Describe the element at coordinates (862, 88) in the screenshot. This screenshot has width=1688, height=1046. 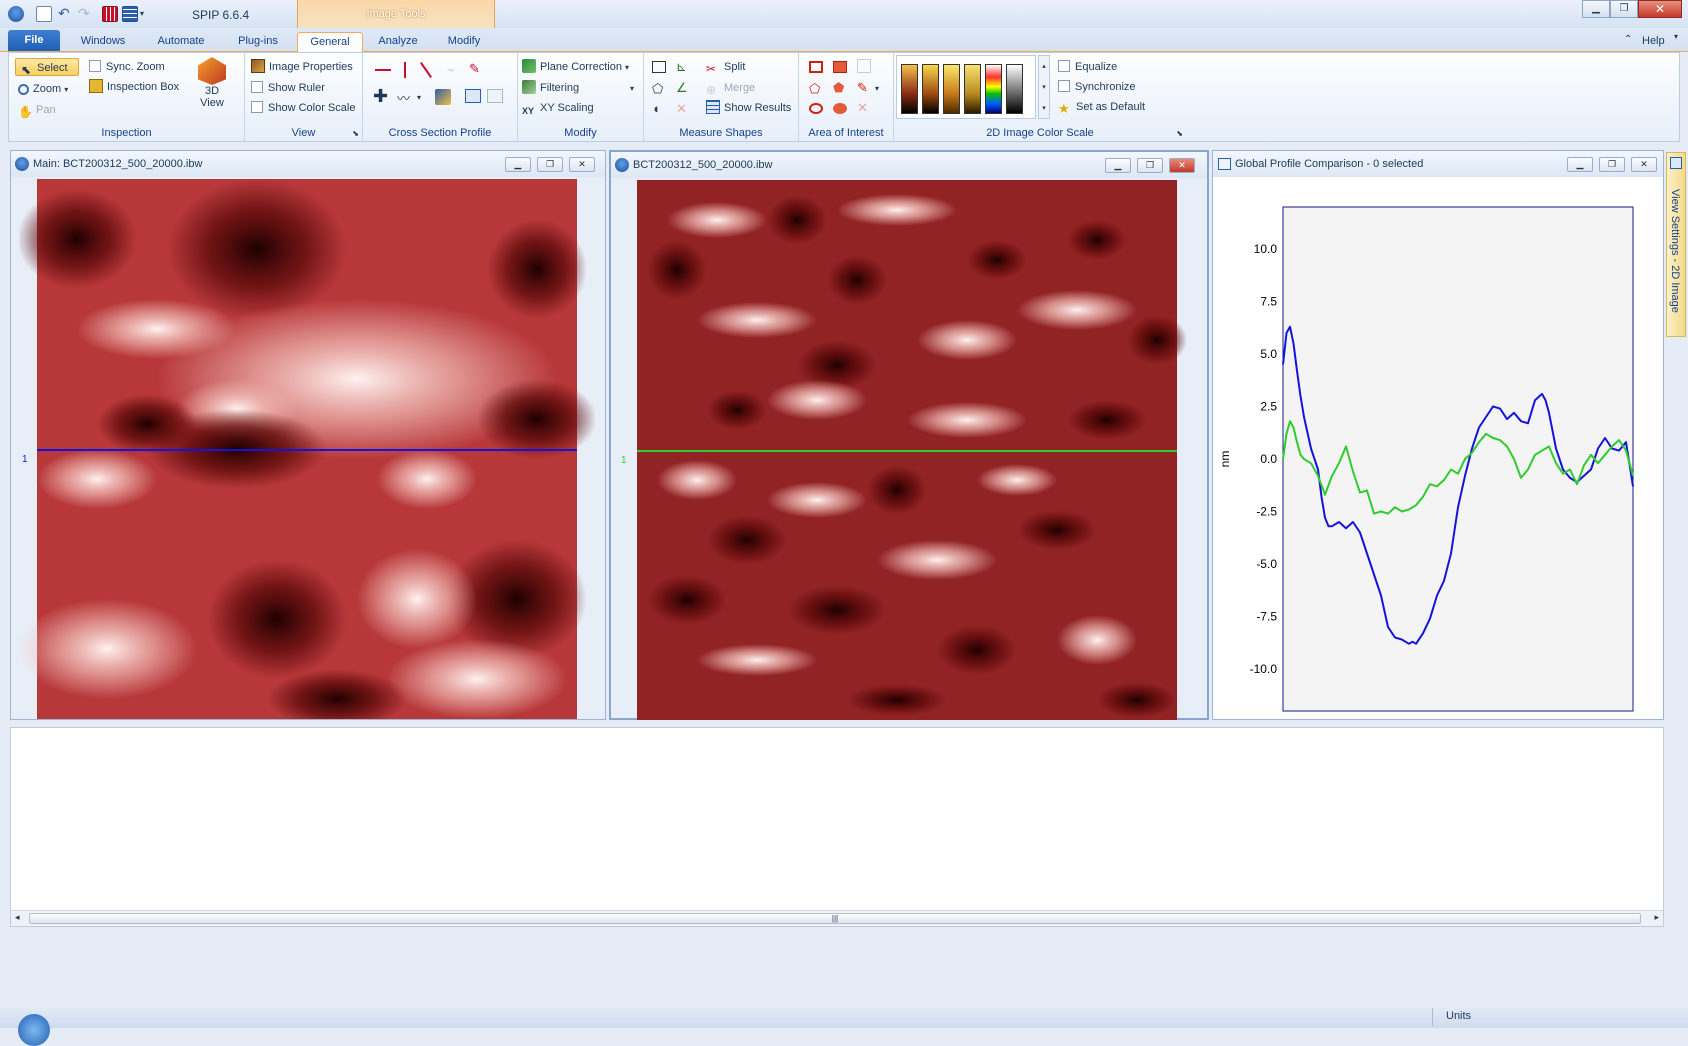
I see `aoi-tool-icon: ✎` at that location.